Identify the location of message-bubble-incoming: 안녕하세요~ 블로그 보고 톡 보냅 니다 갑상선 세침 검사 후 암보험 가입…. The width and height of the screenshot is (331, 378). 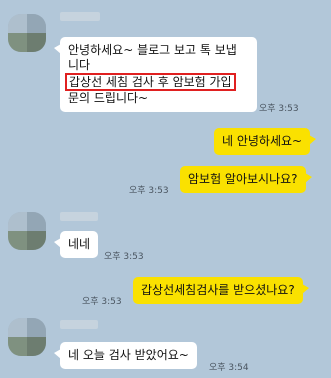
(155, 74).